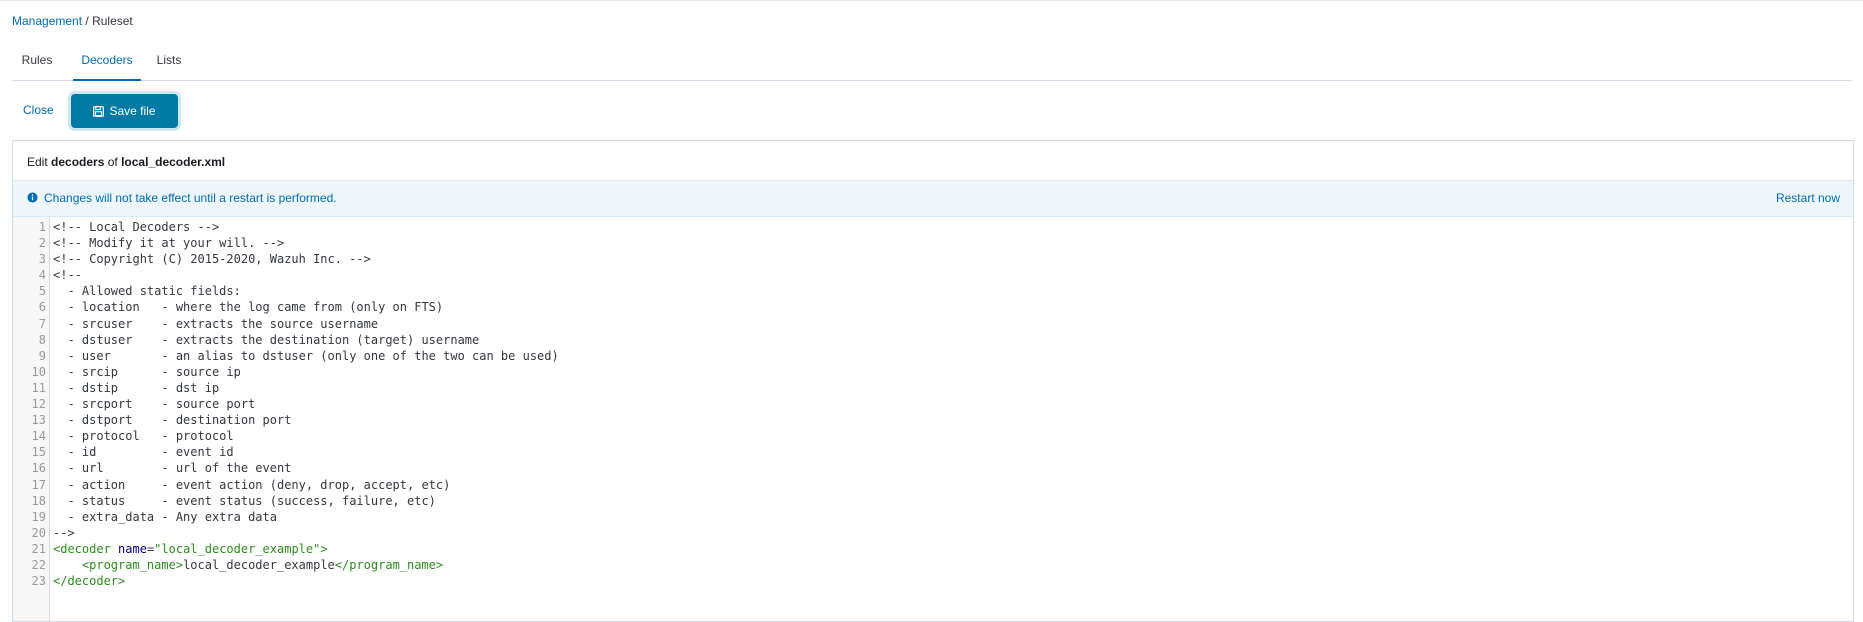 The height and width of the screenshot is (622, 1863). What do you see at coordinates (38, 452) in the screenshot?
I see `line-number: 15` at bounding box center [38, 452].